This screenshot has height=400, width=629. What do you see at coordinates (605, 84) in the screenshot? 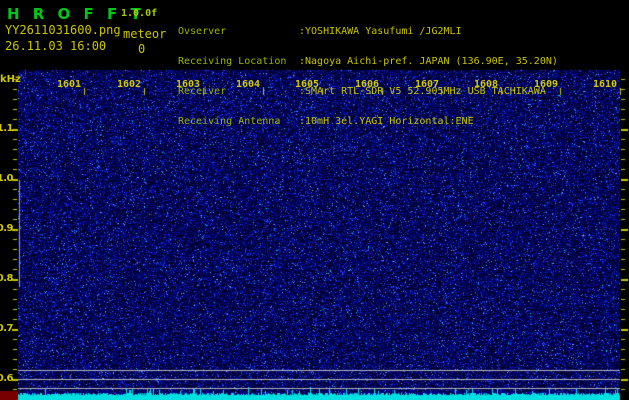
I see `x-tick-label: 1610` at bounding box center [605, 84].